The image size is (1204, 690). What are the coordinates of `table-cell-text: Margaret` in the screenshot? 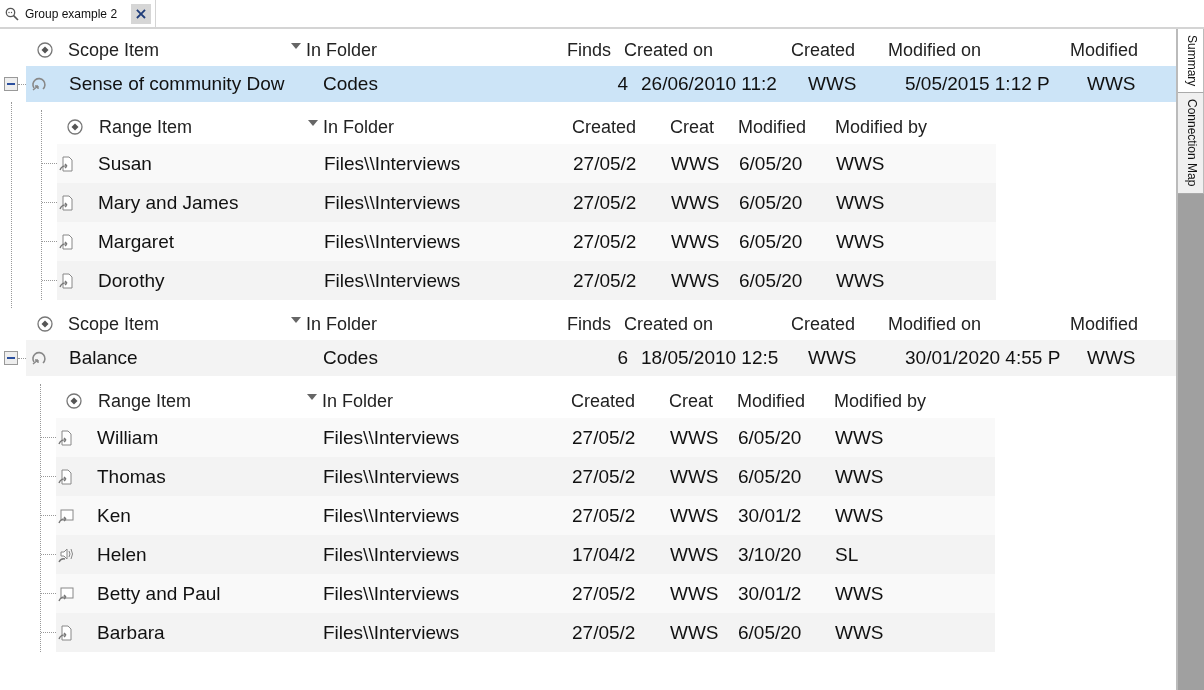 It's located at (137, 241).